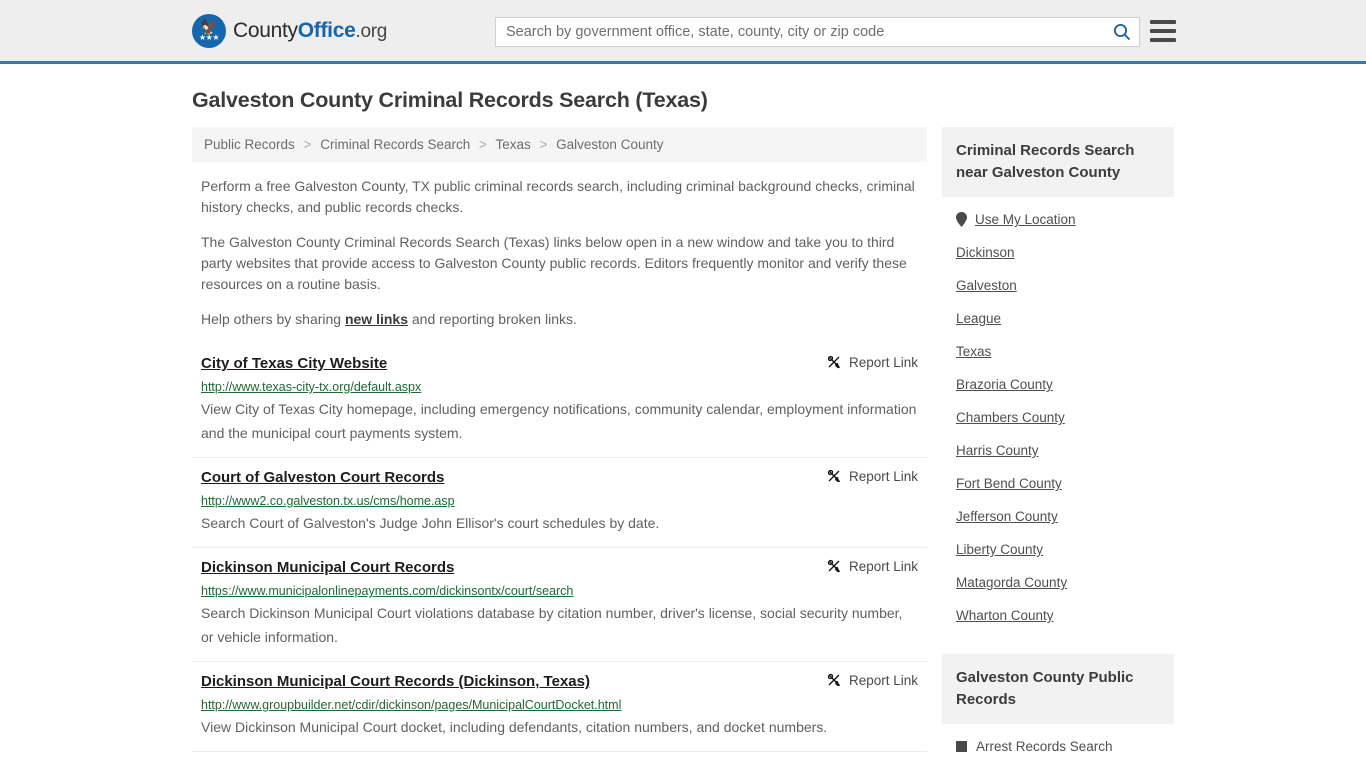 The width and height of the screenshot is (1366, 768). Describe the element at coordinates (1044, 746) in the screenshot. I see `public-records-label: Arrest Records Search` at that location.